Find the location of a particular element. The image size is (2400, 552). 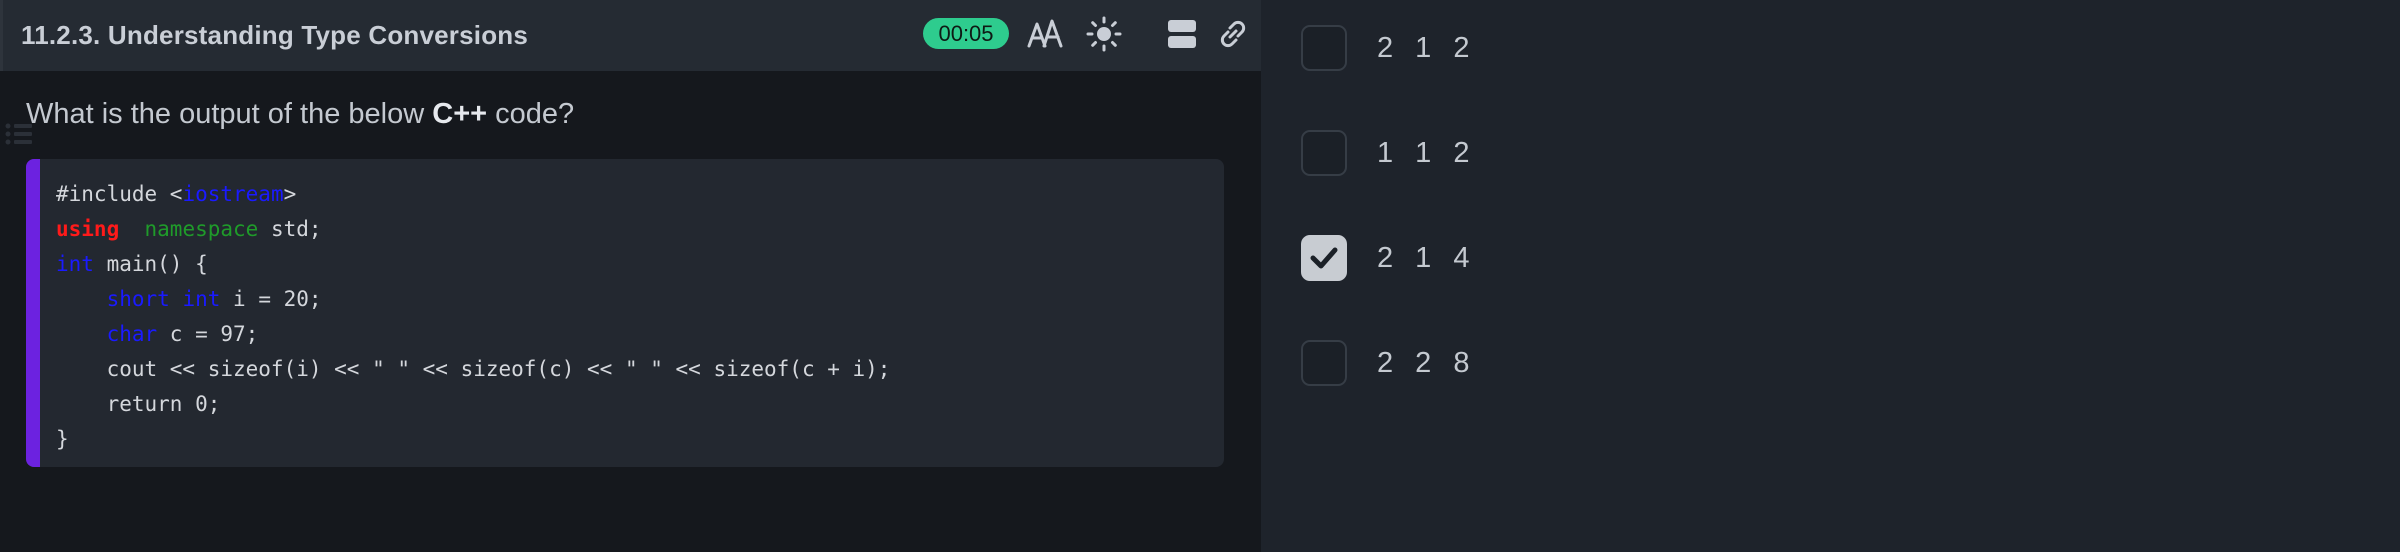

code-keyword: short is located at coordinates (138, 299).